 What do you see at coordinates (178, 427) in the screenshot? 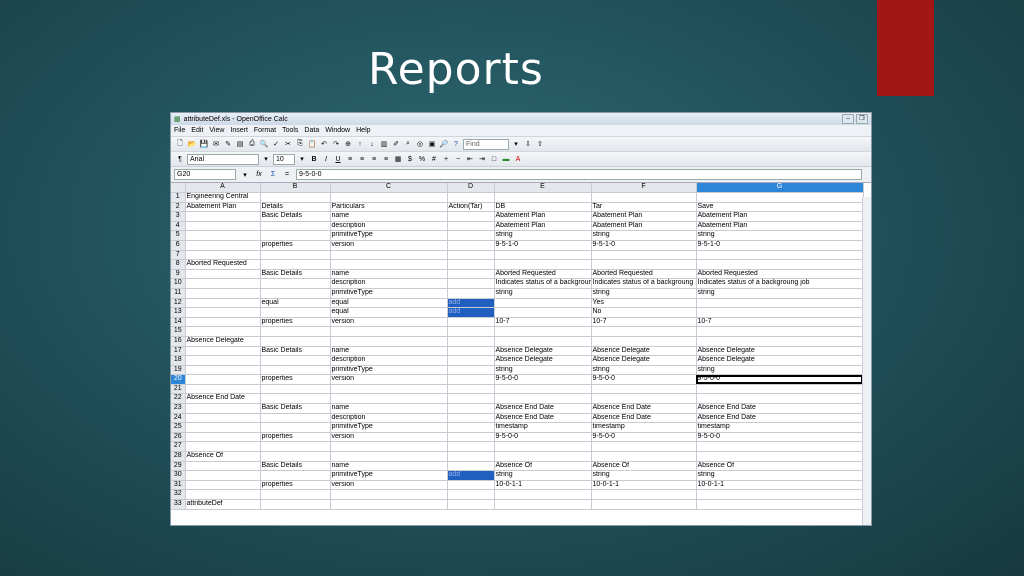
I see `row-number: 25` at bounding box center [178, 427].